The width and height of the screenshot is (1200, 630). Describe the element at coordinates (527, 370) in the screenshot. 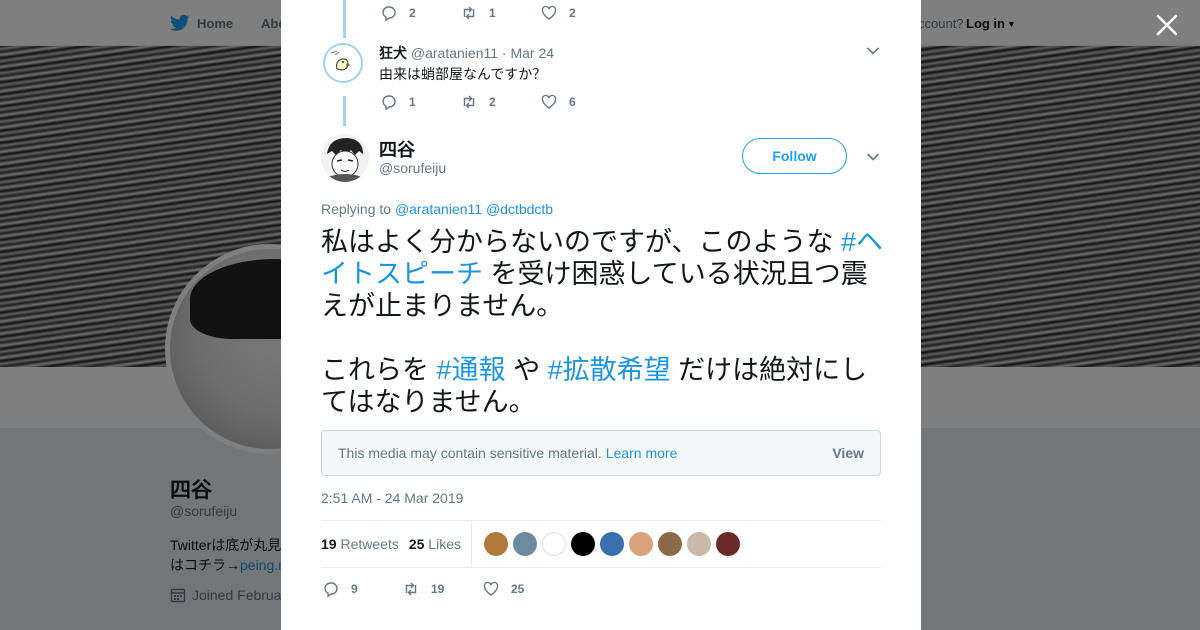

I see `tweet-text-segment: や` at that location.